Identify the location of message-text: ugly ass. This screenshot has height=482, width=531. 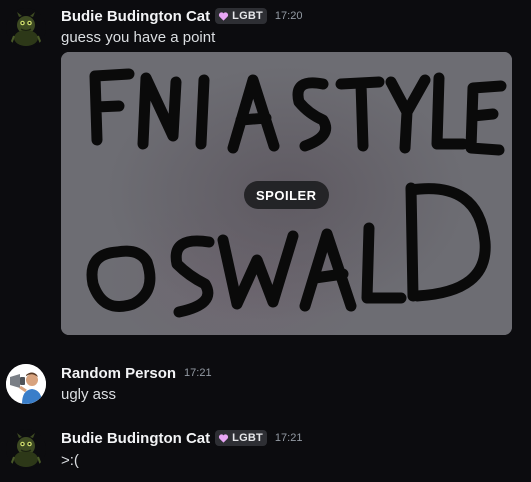
(89, 394).